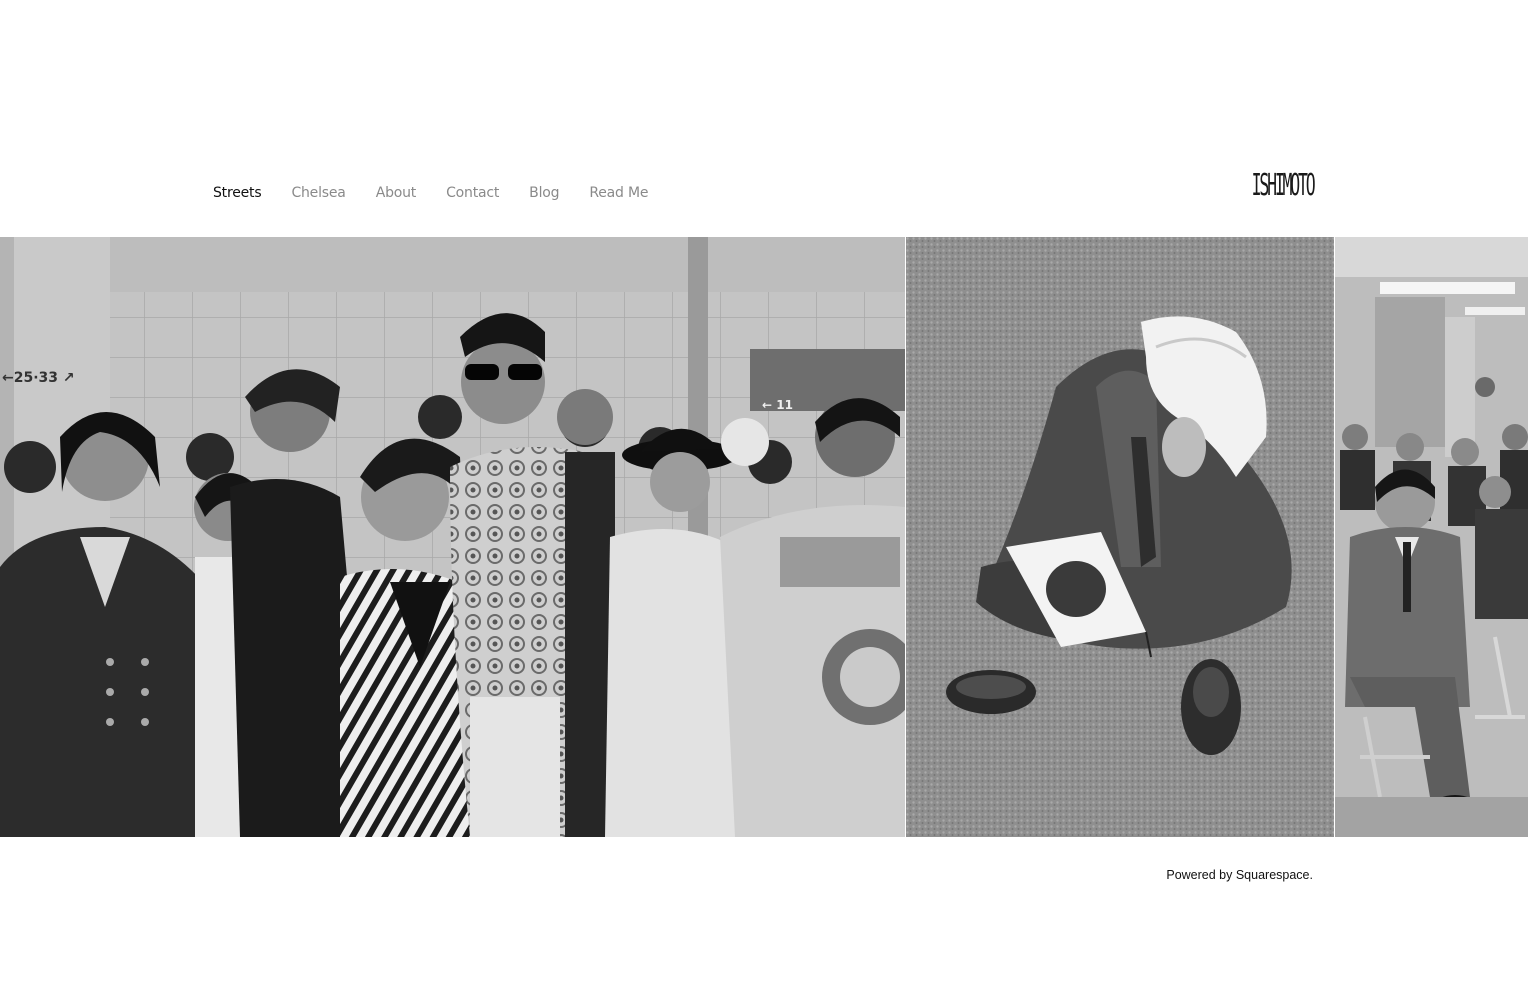 This screenshot has height=990, width=1528. Describe the element at coordinates (1311, 875) in the screenshot. I see `powered-by-suffix: .` at that location.